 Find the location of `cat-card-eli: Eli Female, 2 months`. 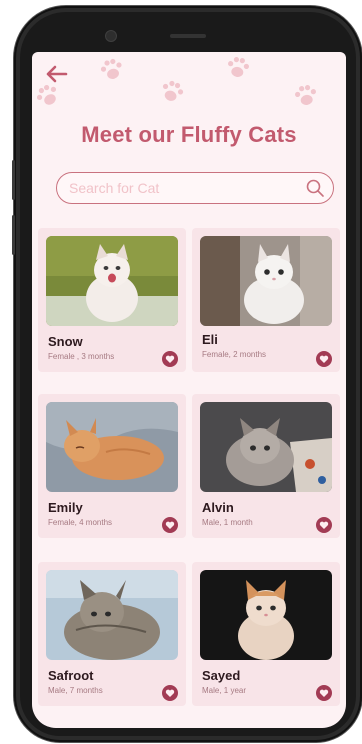

cat-card-eli: Eli Female, 2 months is located at coordinates (266, 300).